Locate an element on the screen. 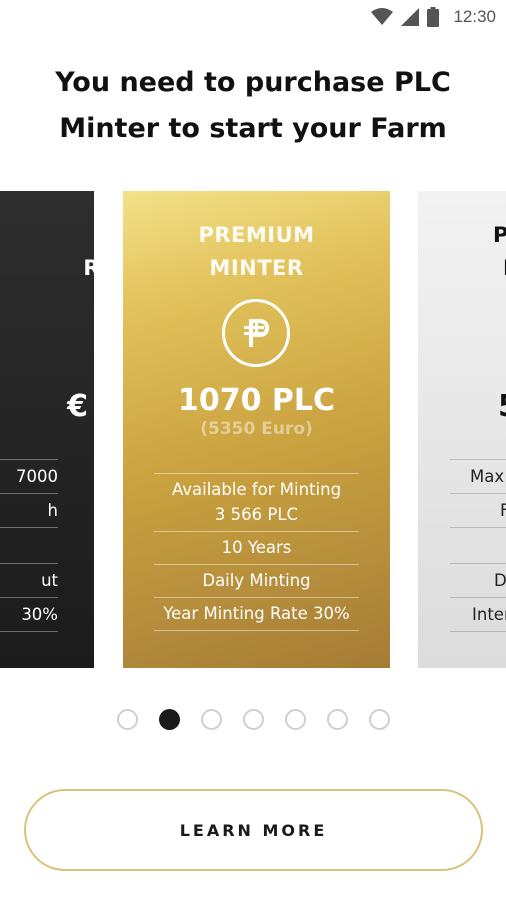 The image size is (506, 900). card-feature-list: Max F D Inter is located at coordinates (478, 545).